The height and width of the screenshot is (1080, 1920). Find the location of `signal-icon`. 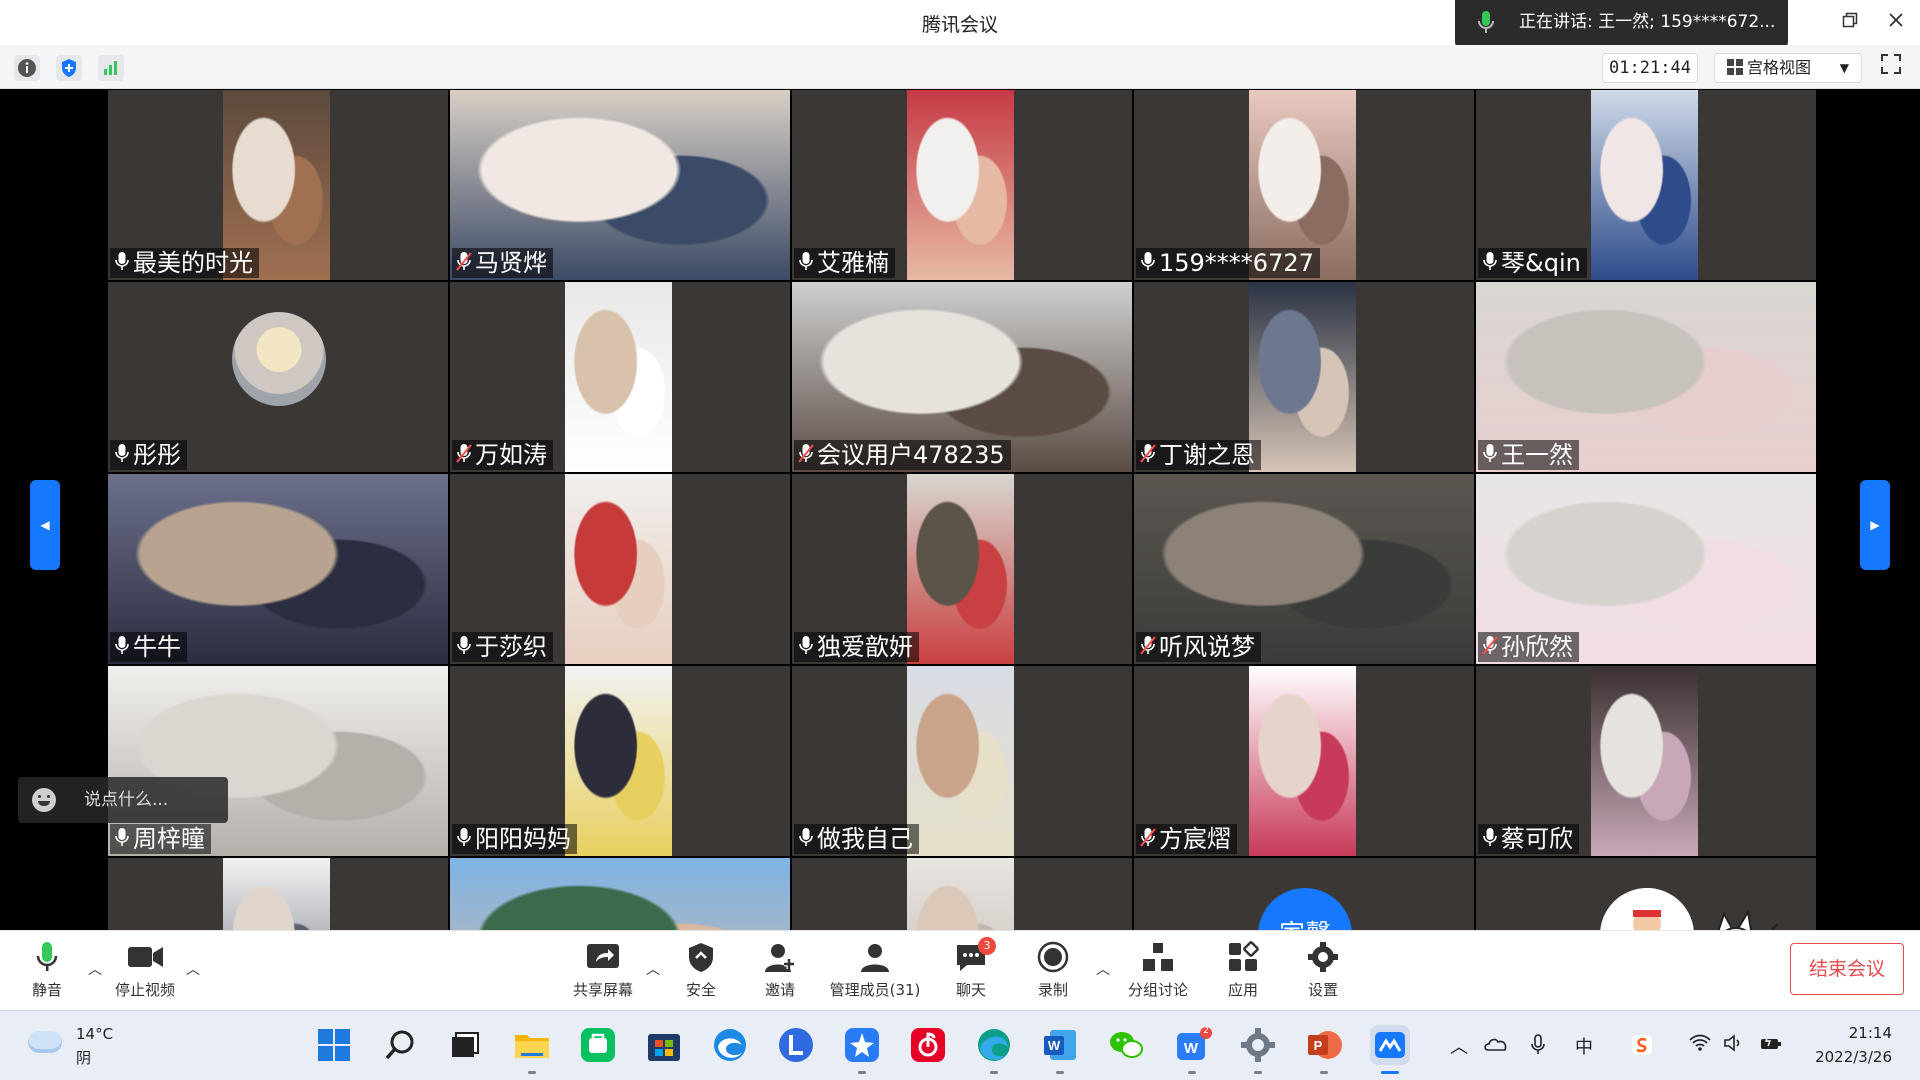

signal-icon is located at coordinates (111, 68).